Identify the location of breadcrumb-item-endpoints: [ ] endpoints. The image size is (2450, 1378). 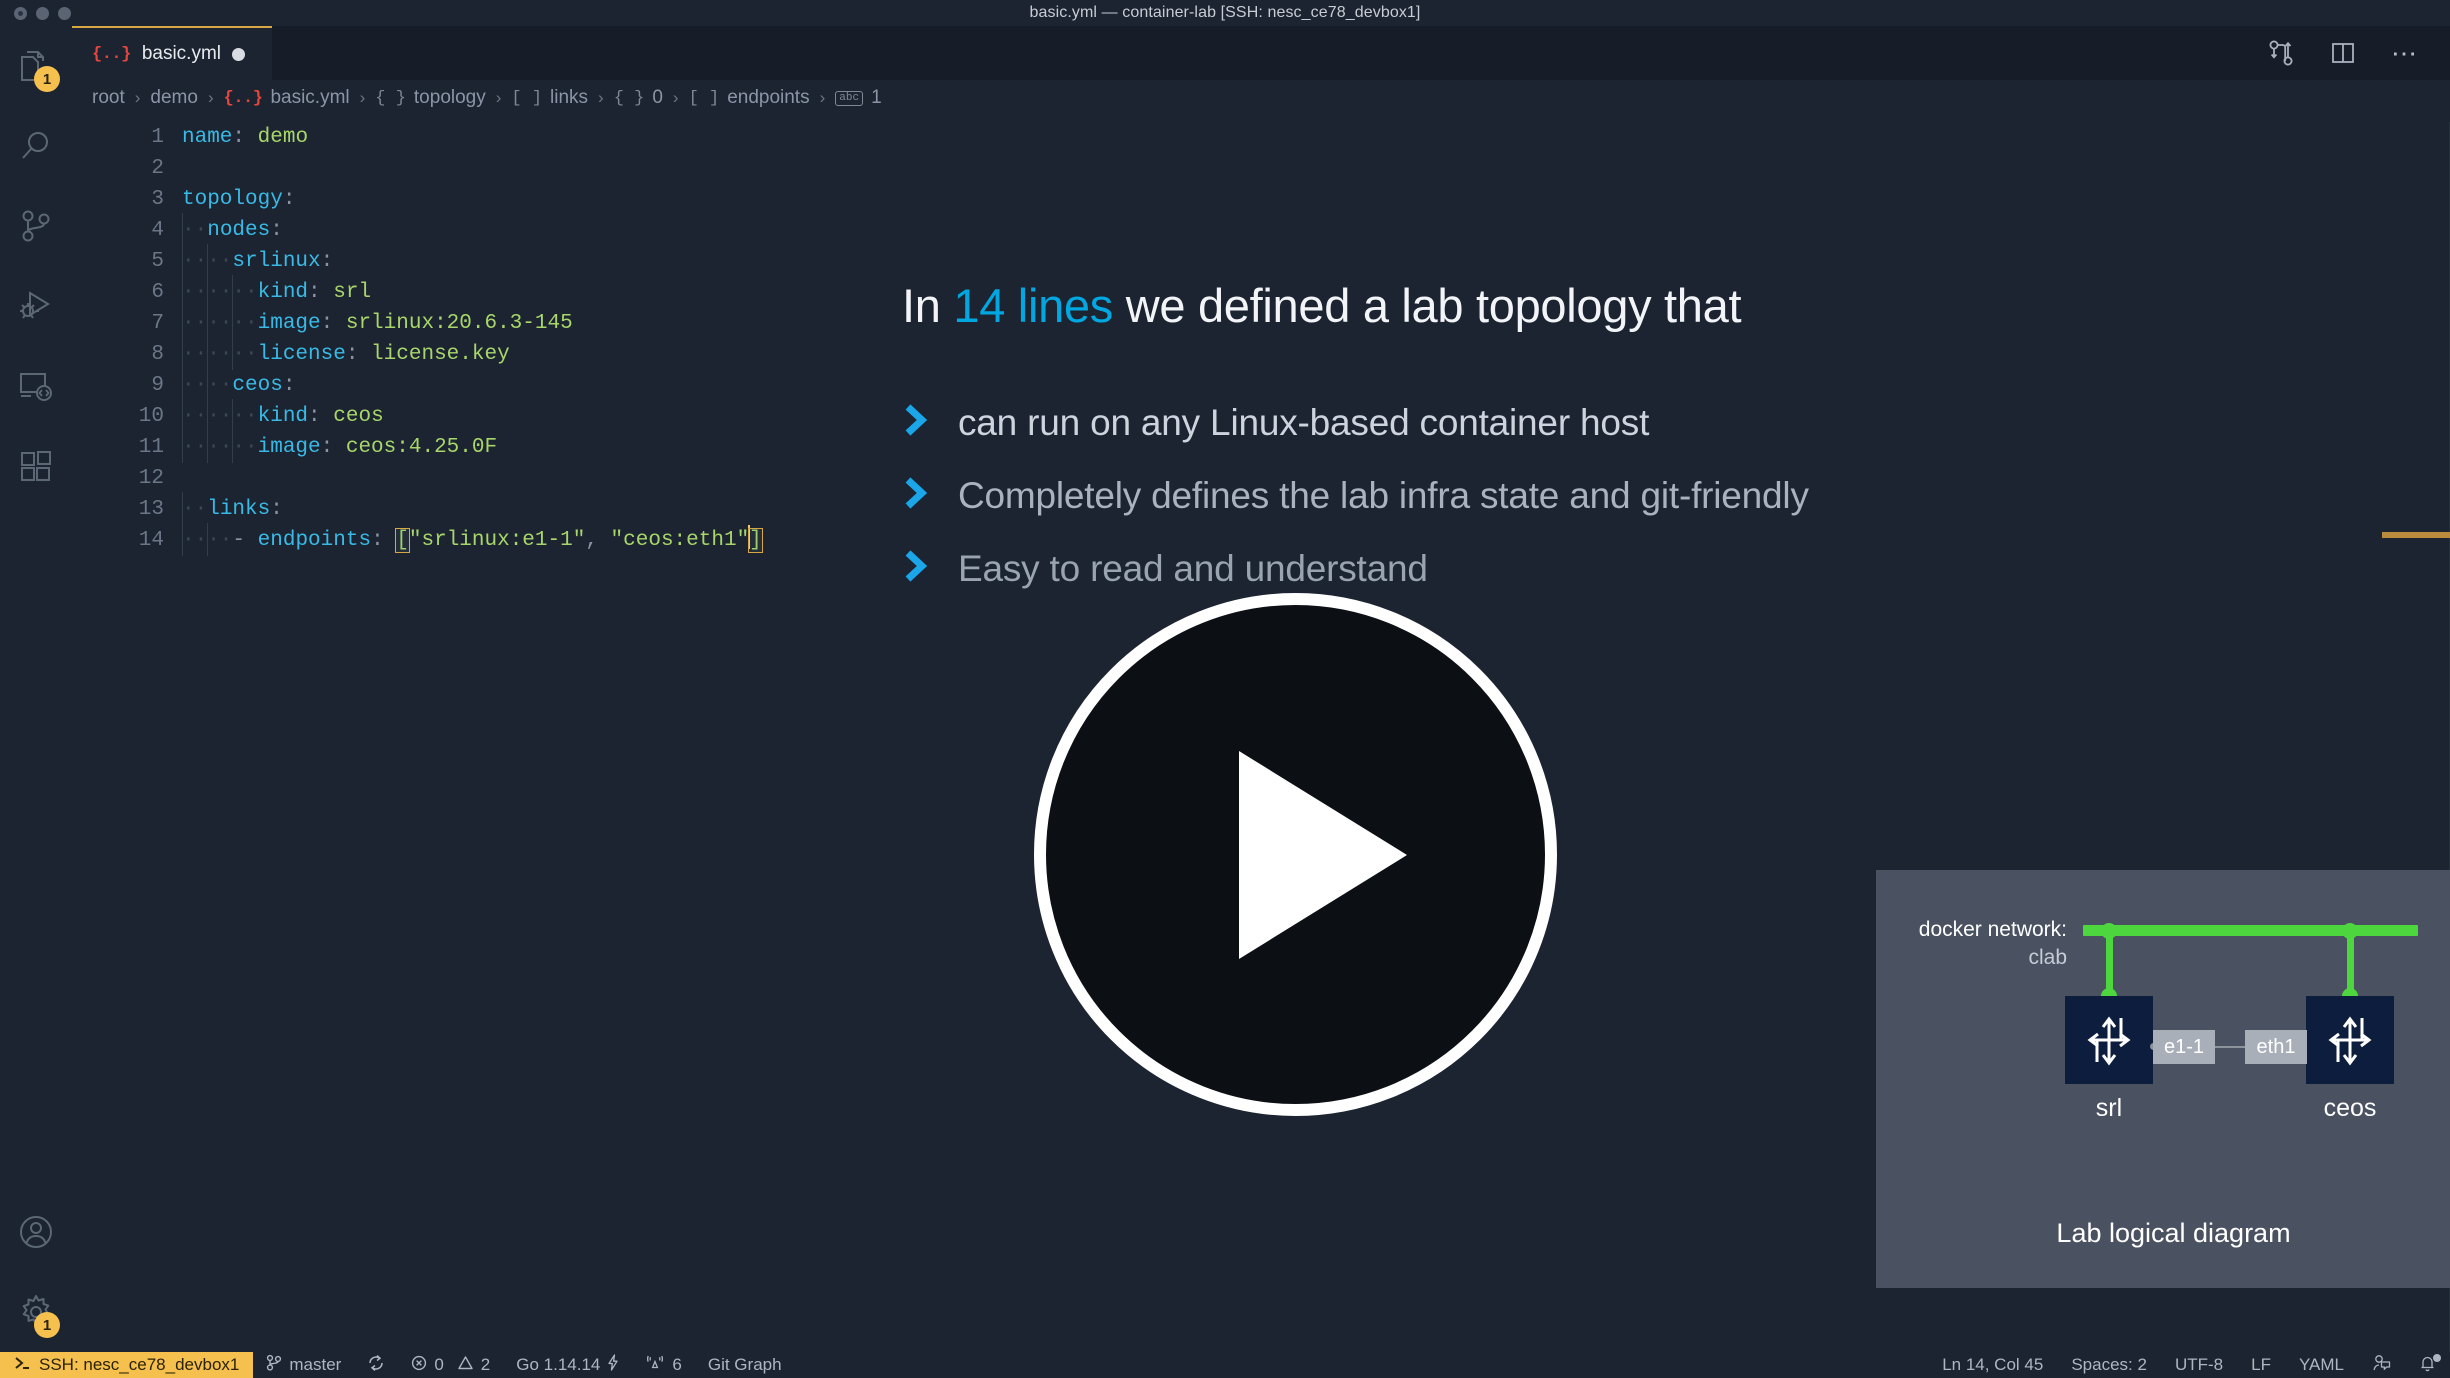
(749, 98).